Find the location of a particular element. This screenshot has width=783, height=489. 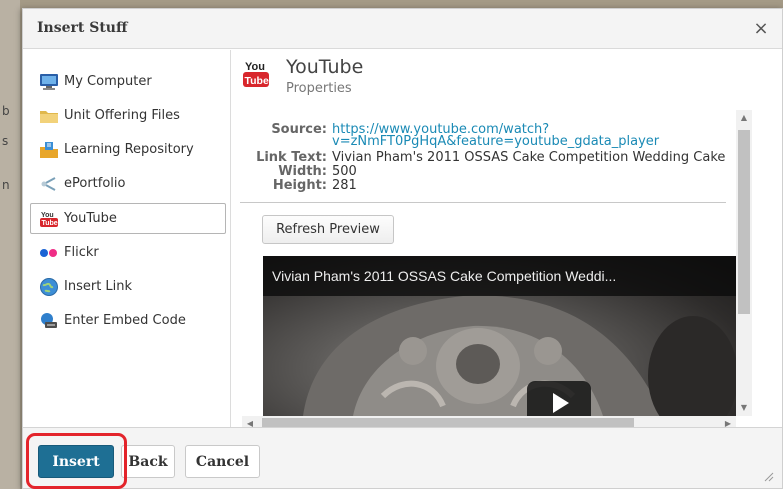

sidebar-item-label: Unit Offering Files is located at coordinates (122, 115).